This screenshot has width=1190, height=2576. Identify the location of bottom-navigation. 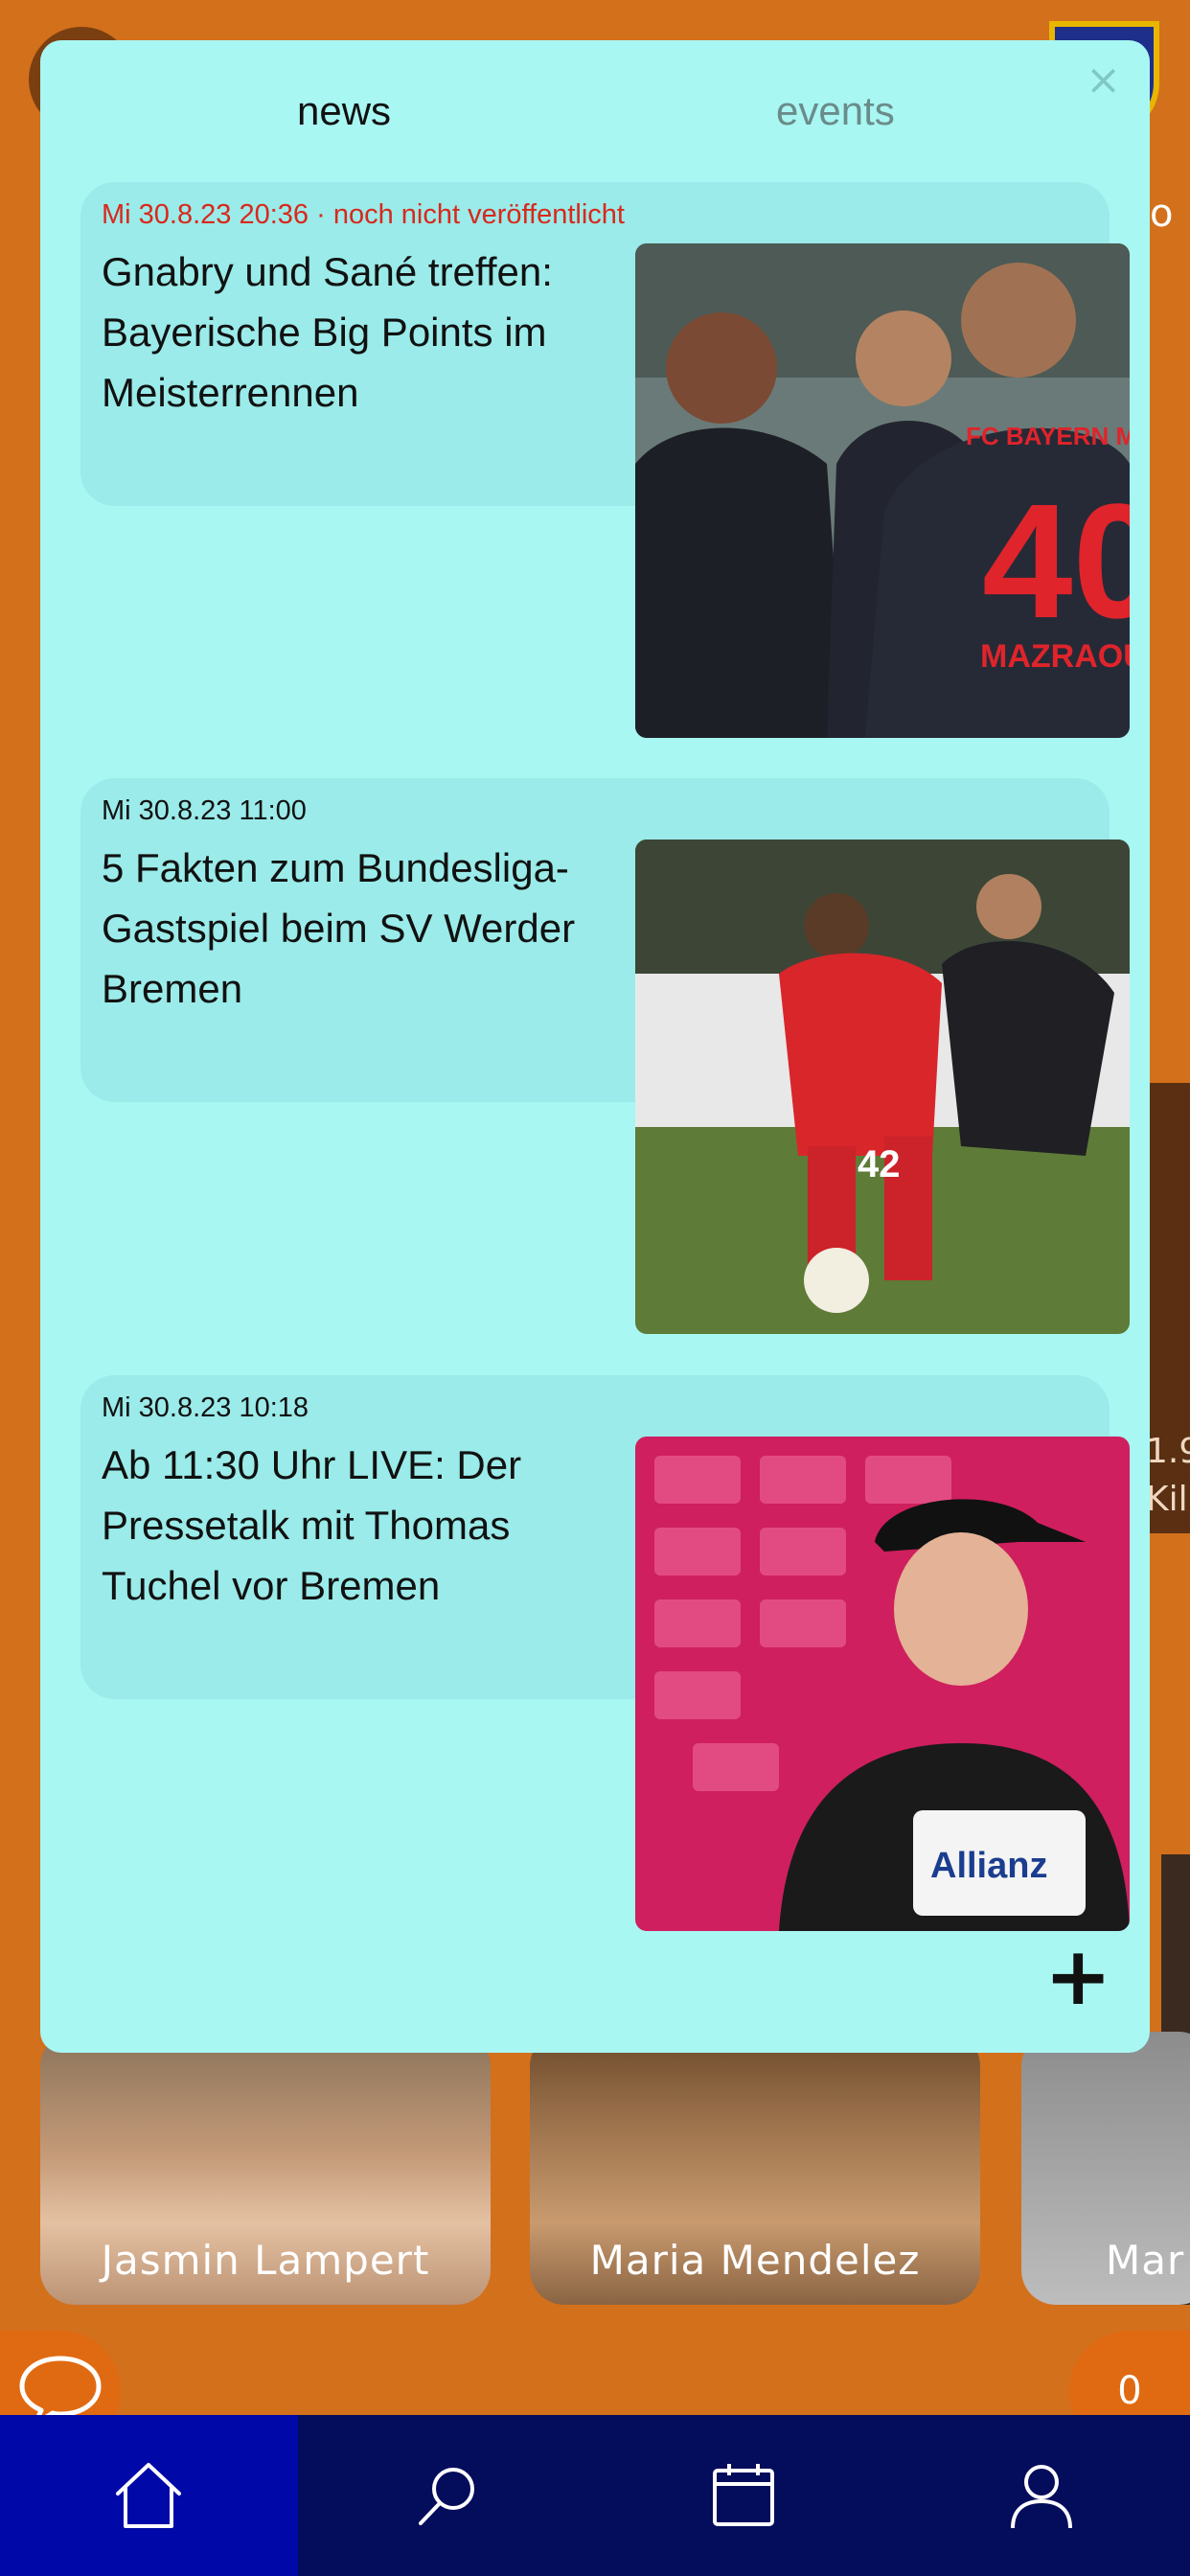
(595, 2495).